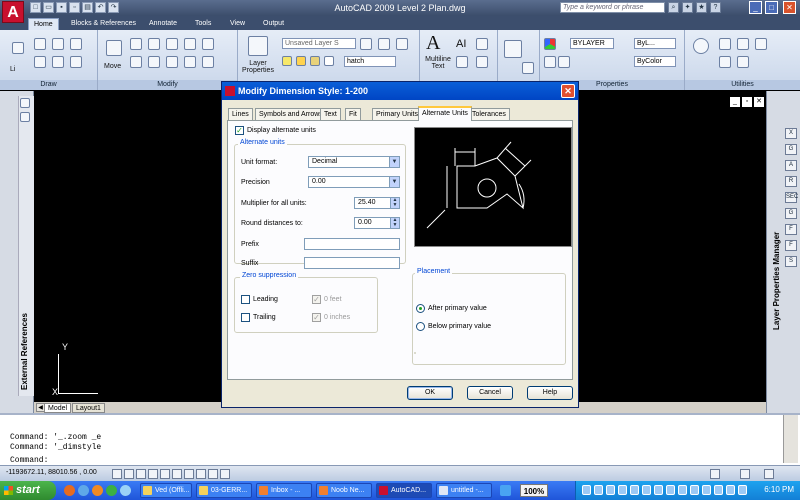 This screenshot has height=500, width=800. Describe the element at coordinates (791, 197) in the screenshot. I see `palette-tool-icon: SEC` at that location.